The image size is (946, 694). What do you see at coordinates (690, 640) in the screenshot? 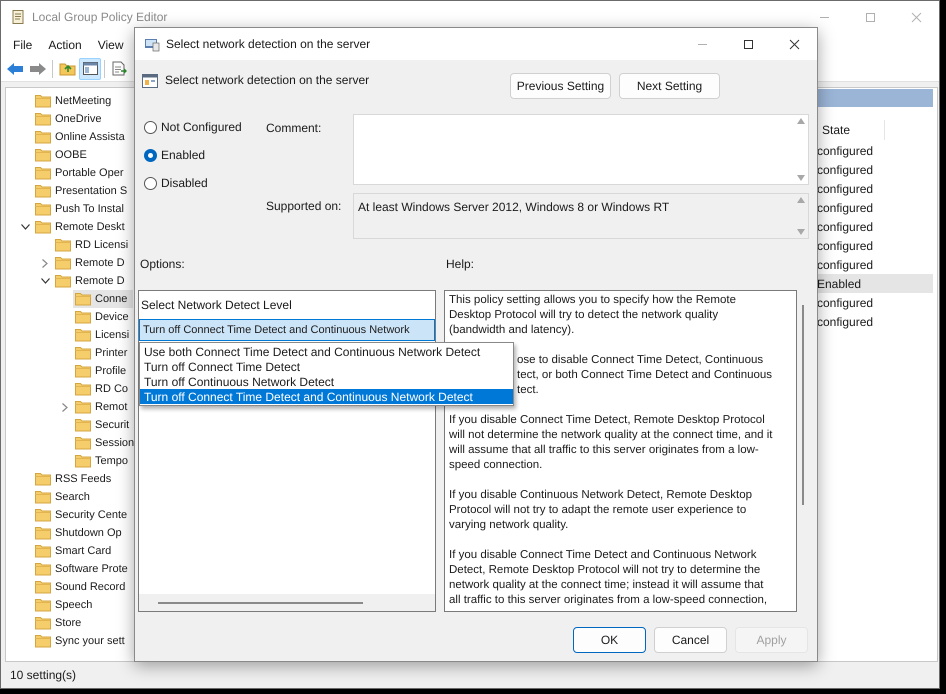
I see `cancel-button: Cancel` at bounding box center [690, 640].